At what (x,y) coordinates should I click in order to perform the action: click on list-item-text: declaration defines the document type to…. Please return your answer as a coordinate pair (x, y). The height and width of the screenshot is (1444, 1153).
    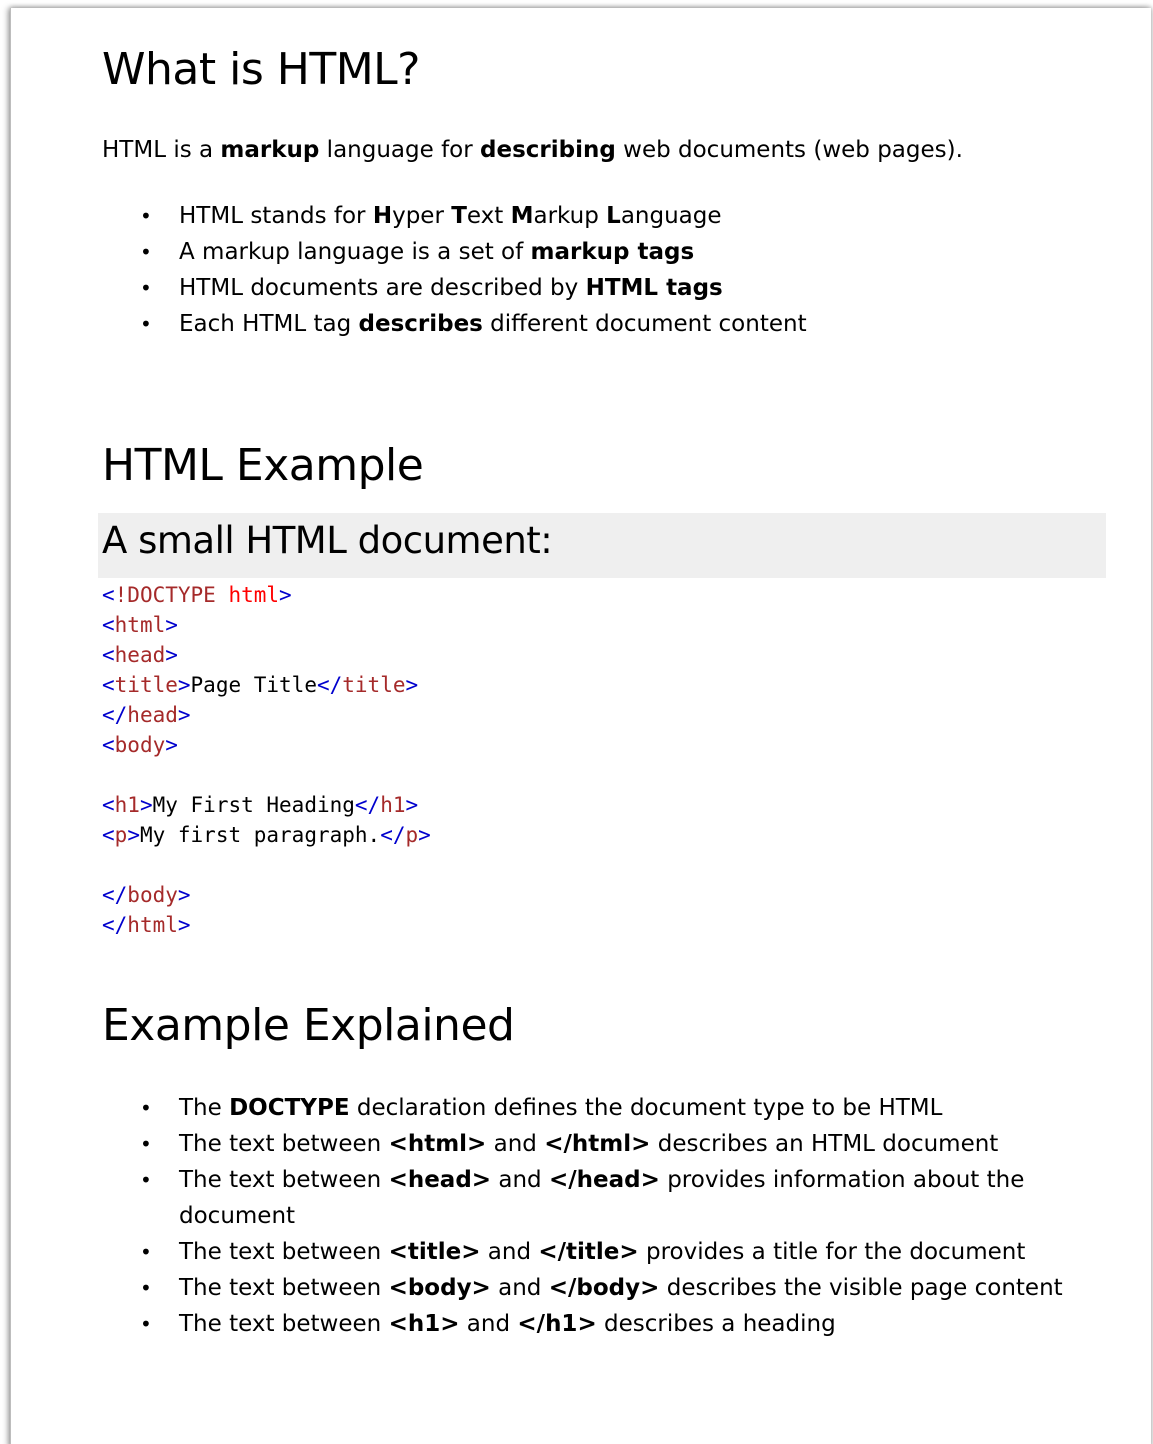
    Looking at the image, I should click on (646, 1108).